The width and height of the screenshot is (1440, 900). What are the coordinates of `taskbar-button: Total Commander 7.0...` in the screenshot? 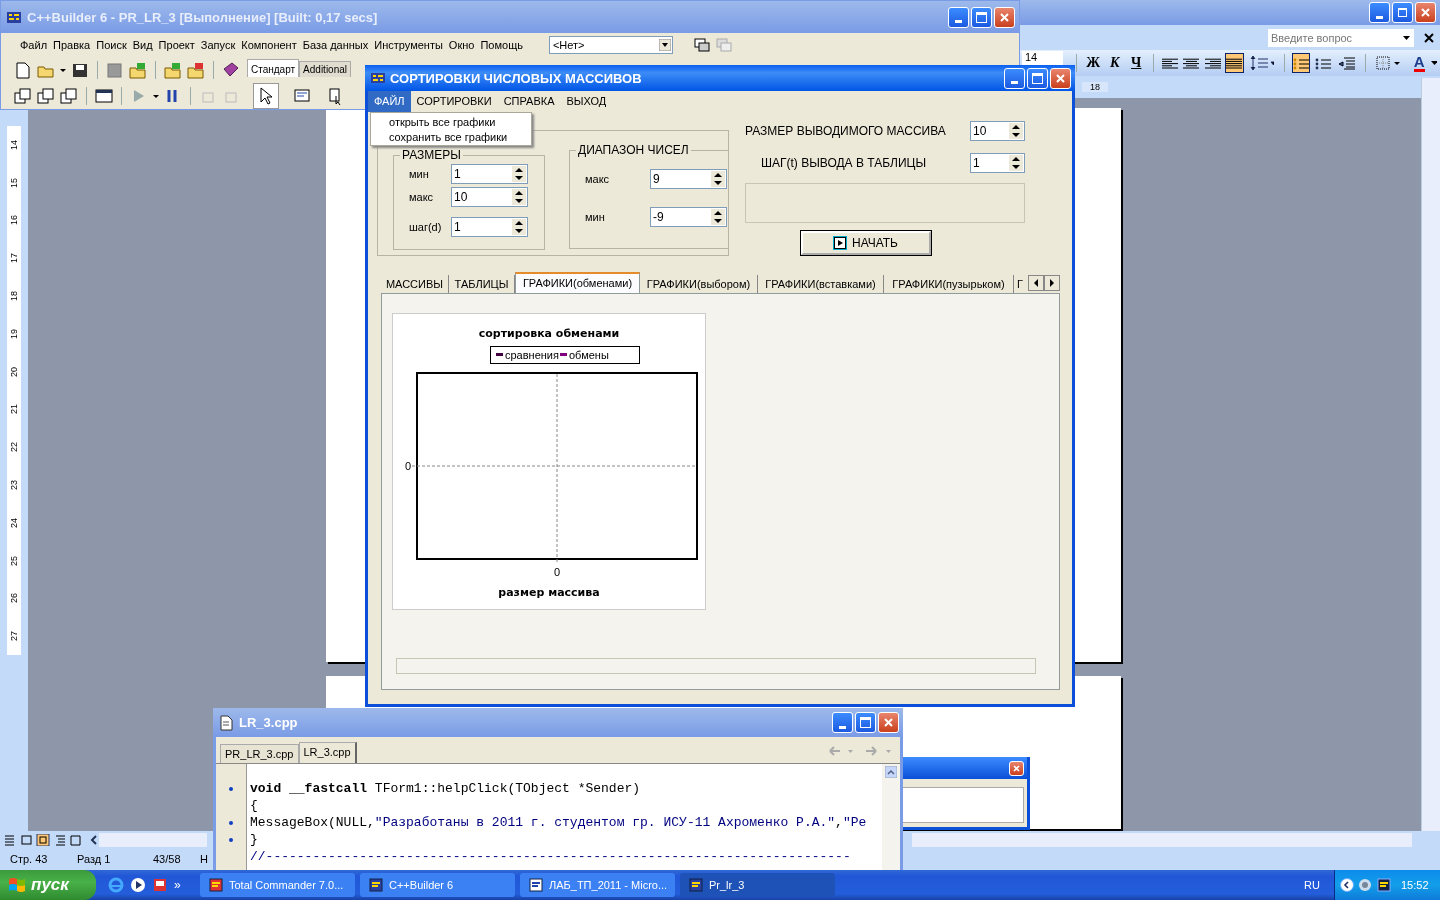 It's located at (277, 885).